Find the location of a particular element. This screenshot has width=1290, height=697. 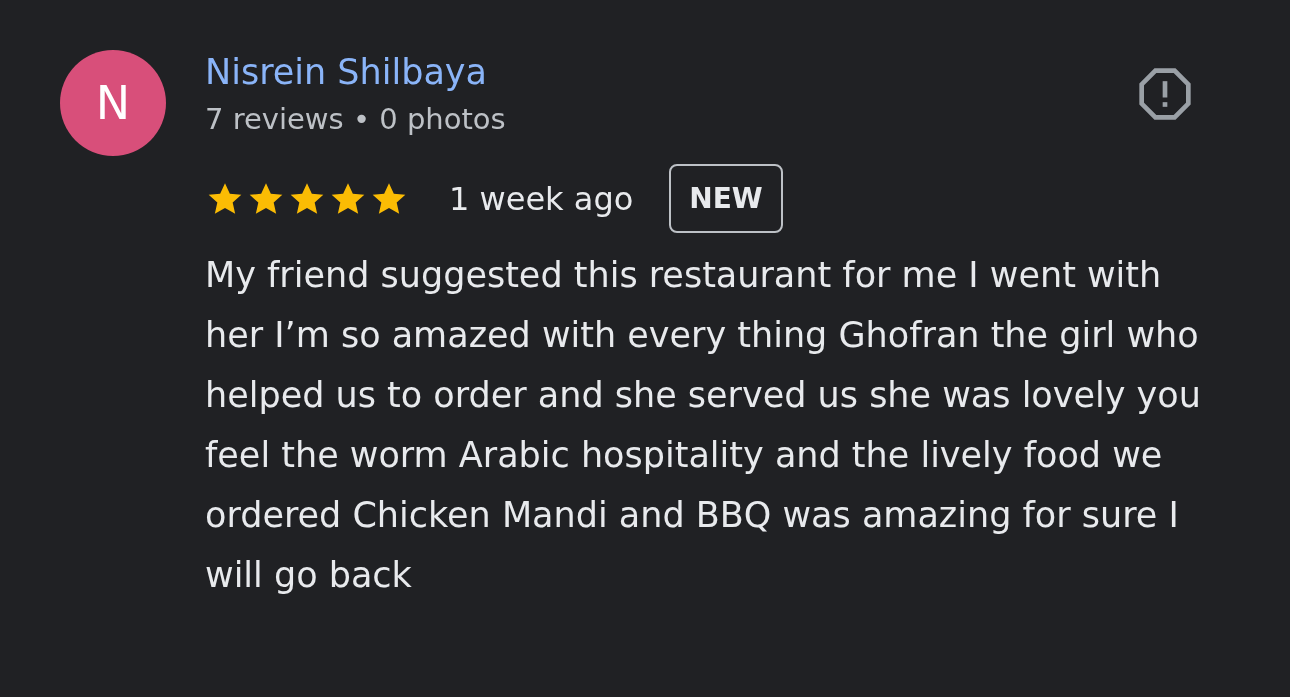

new-badge: NEW is located at coordinates (726, 198).